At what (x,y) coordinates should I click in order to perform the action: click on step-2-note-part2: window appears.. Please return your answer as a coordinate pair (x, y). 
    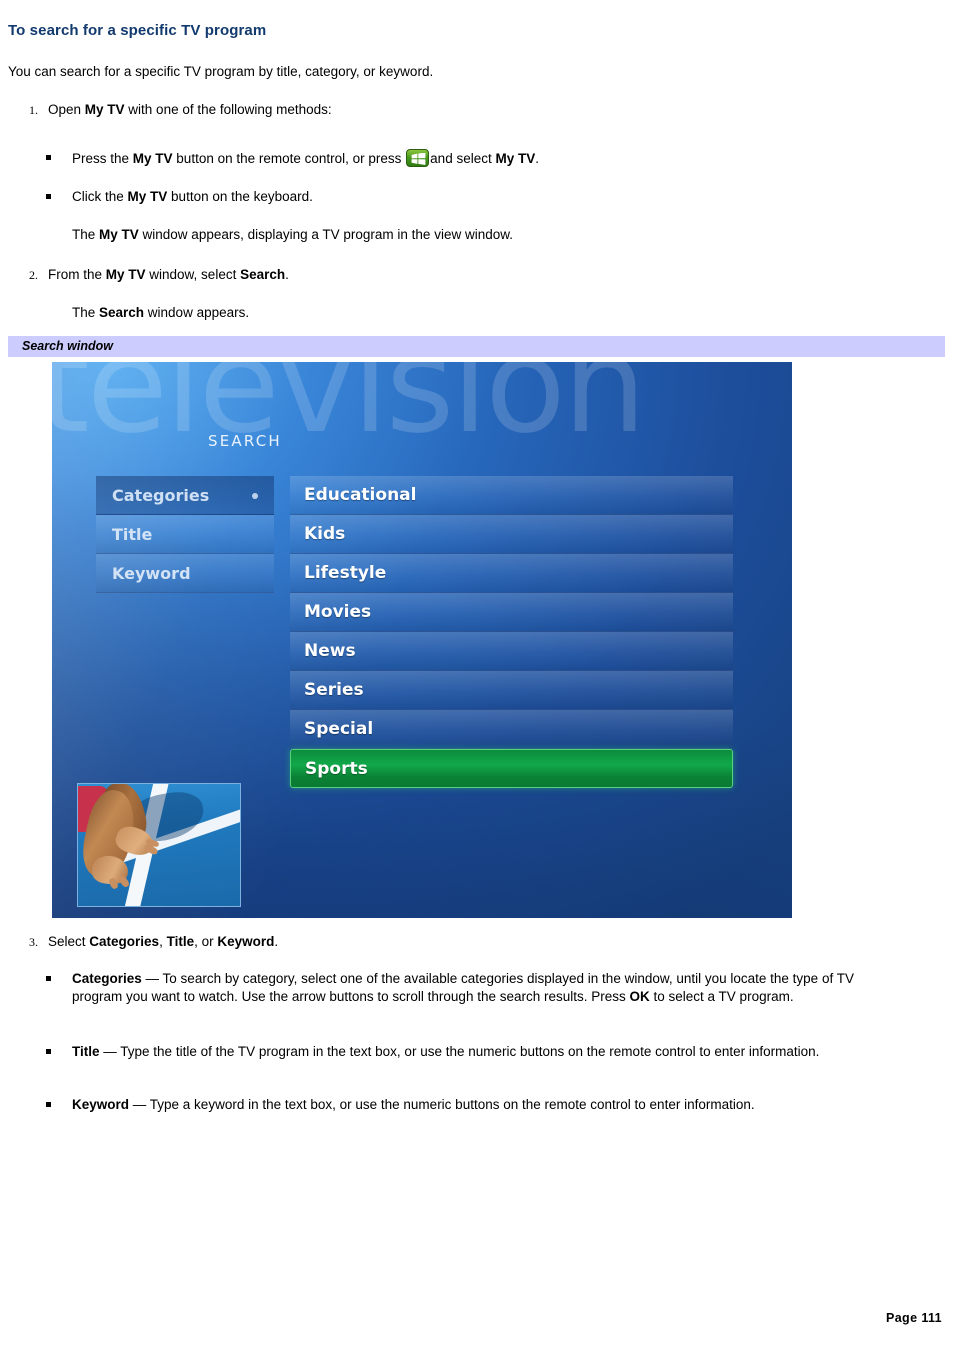
    Looking at the image, I should click on (197, 312).